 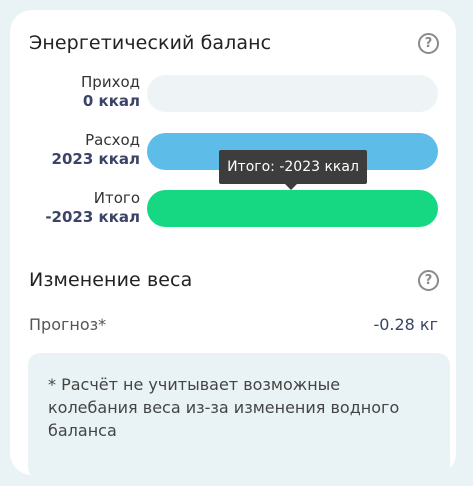 I want to click on forecast-value: -0.28 кг, so click(x=405, y=324).